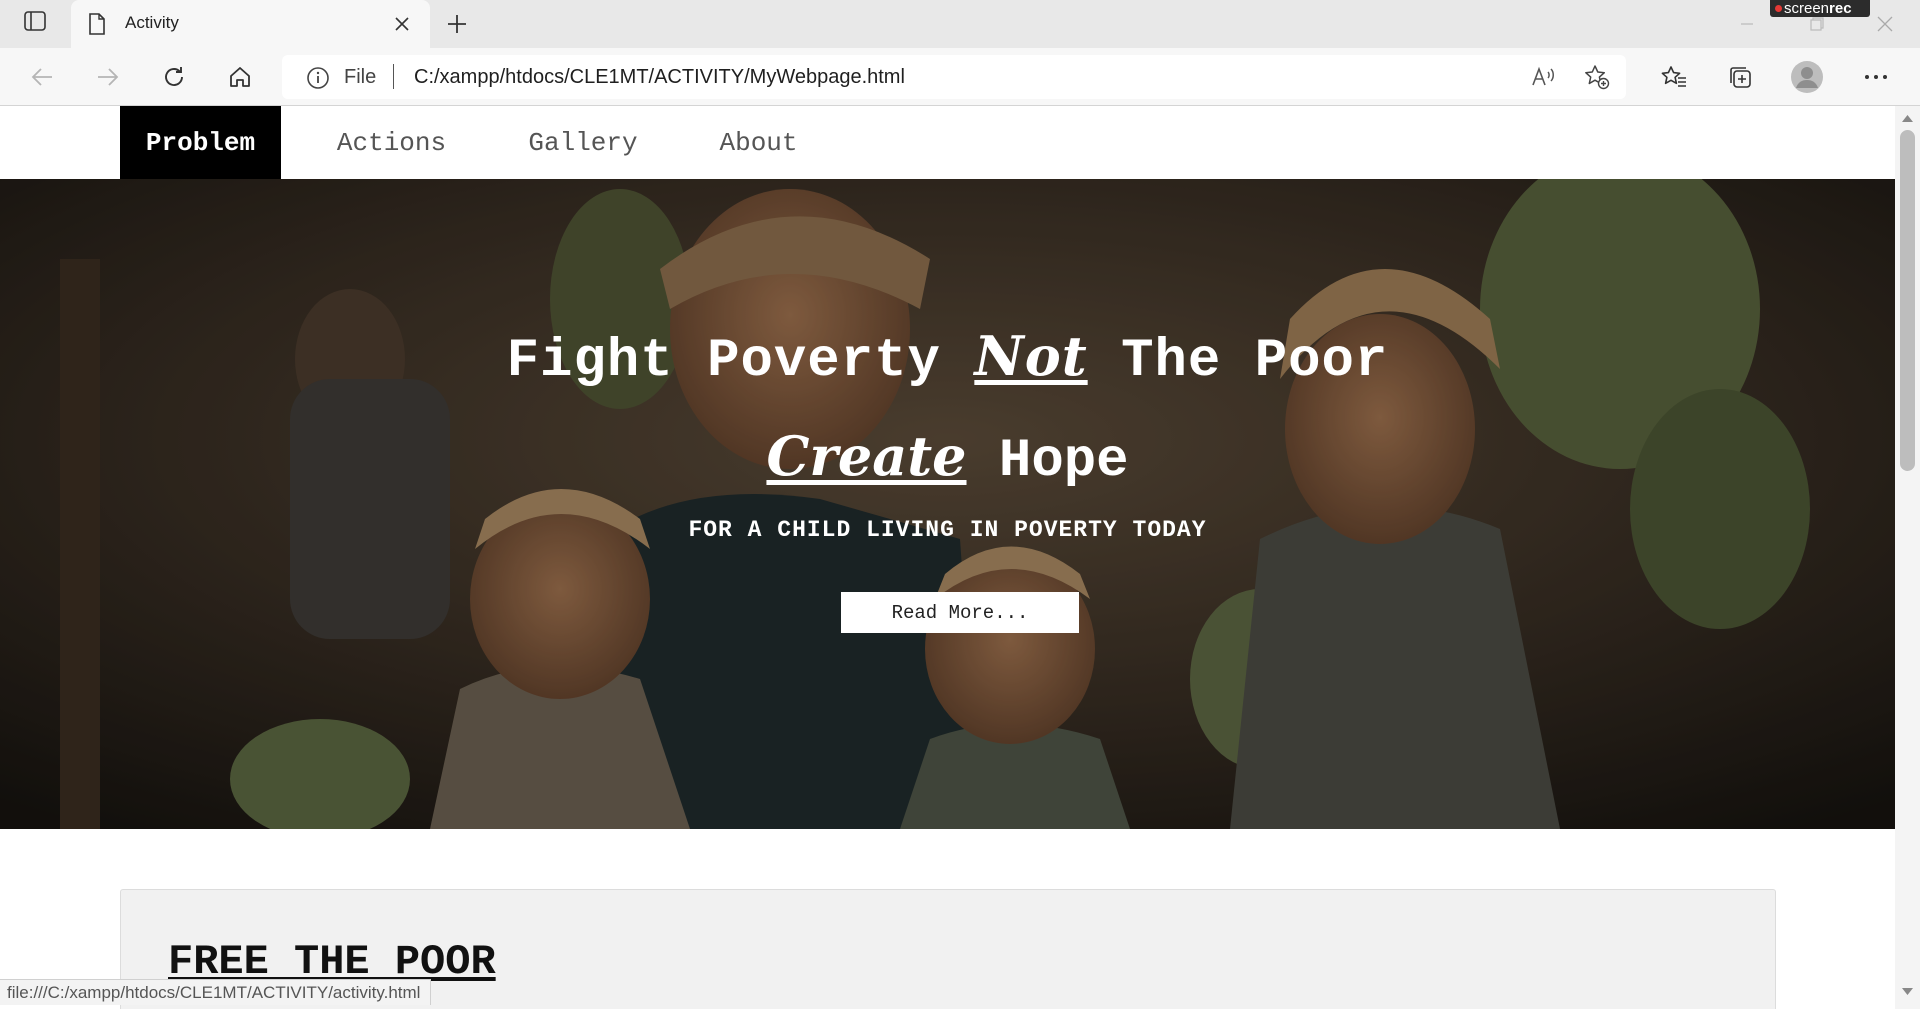 This screenshot has height=1009, width=1920. What do you see at coordinates (393, 76) in the screenshot?
I see `address-separator` at bounding box center [393, 76].